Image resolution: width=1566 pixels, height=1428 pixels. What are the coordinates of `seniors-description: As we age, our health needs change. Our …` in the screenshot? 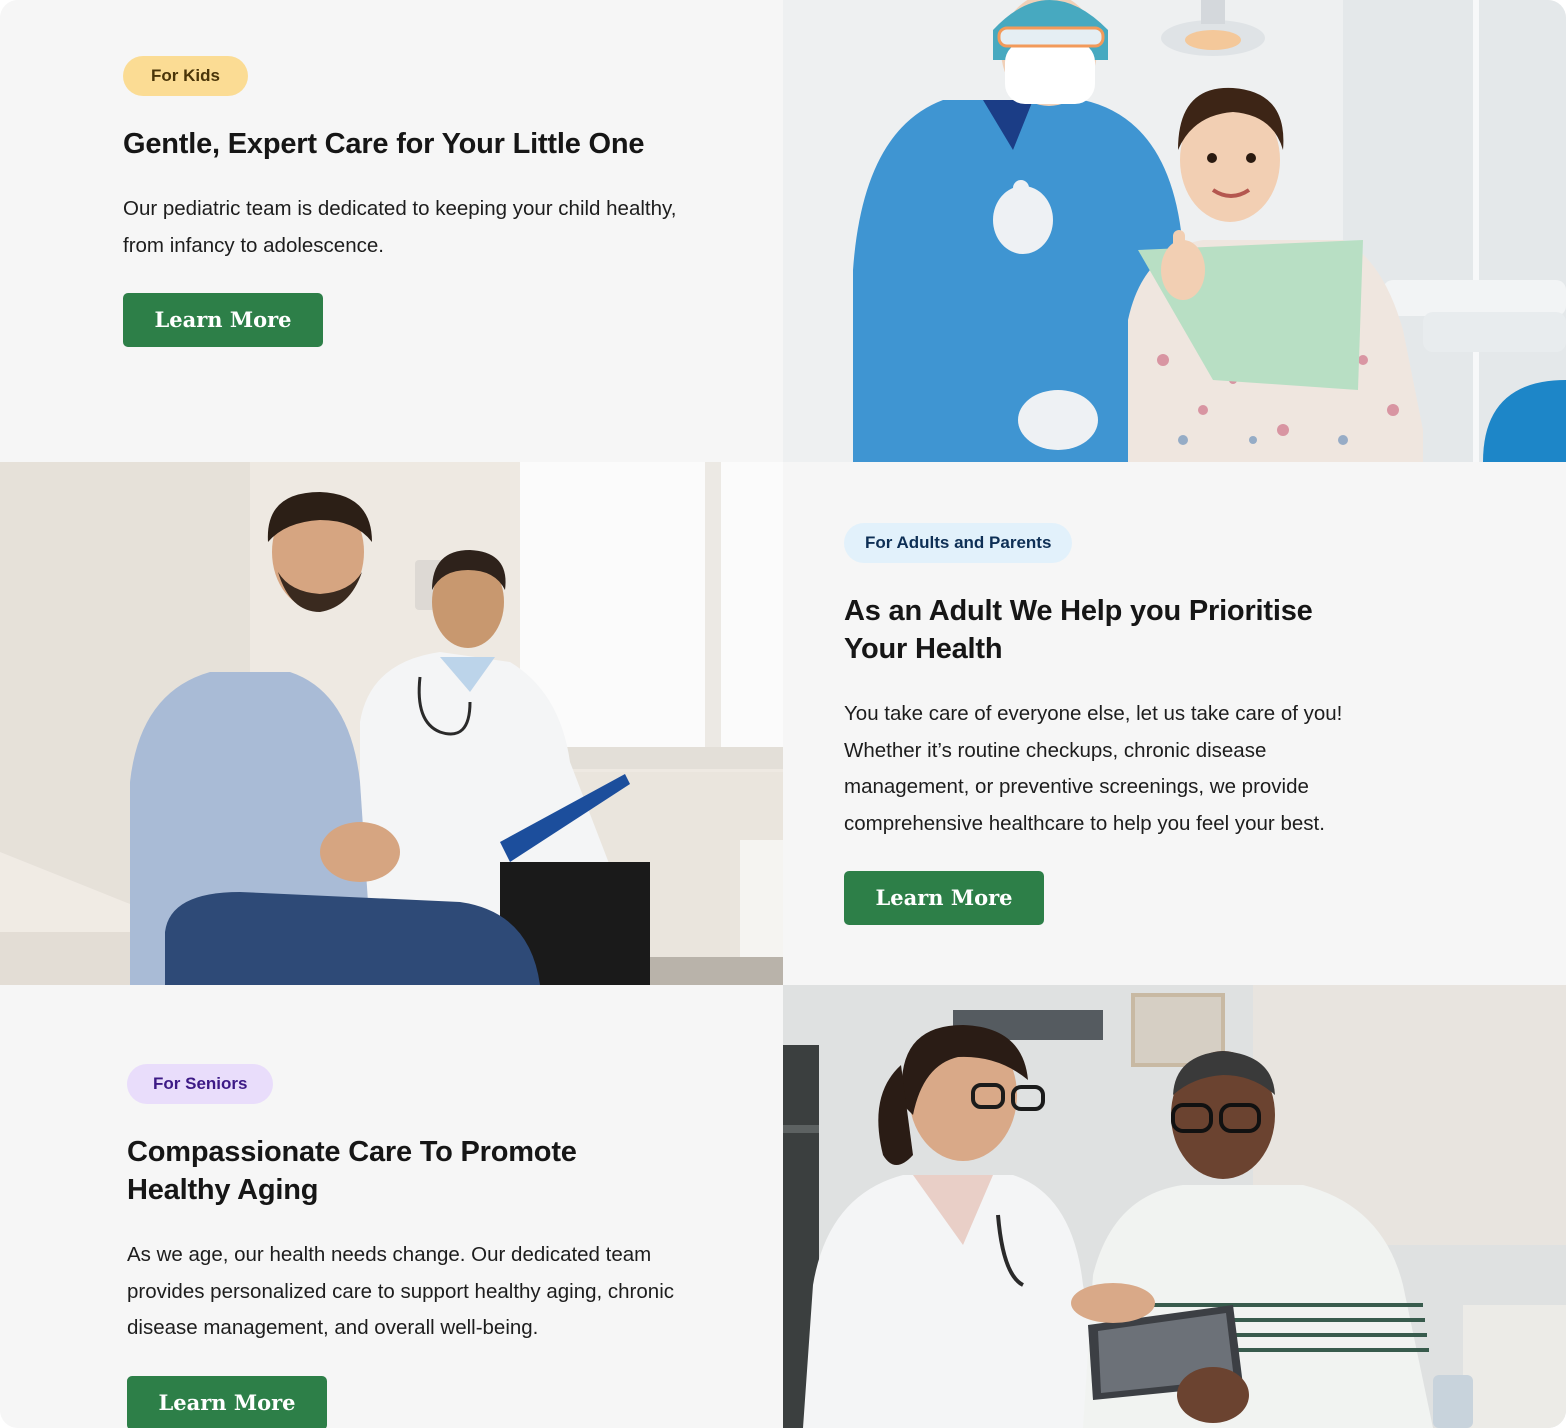 It's located at (400, 1291).